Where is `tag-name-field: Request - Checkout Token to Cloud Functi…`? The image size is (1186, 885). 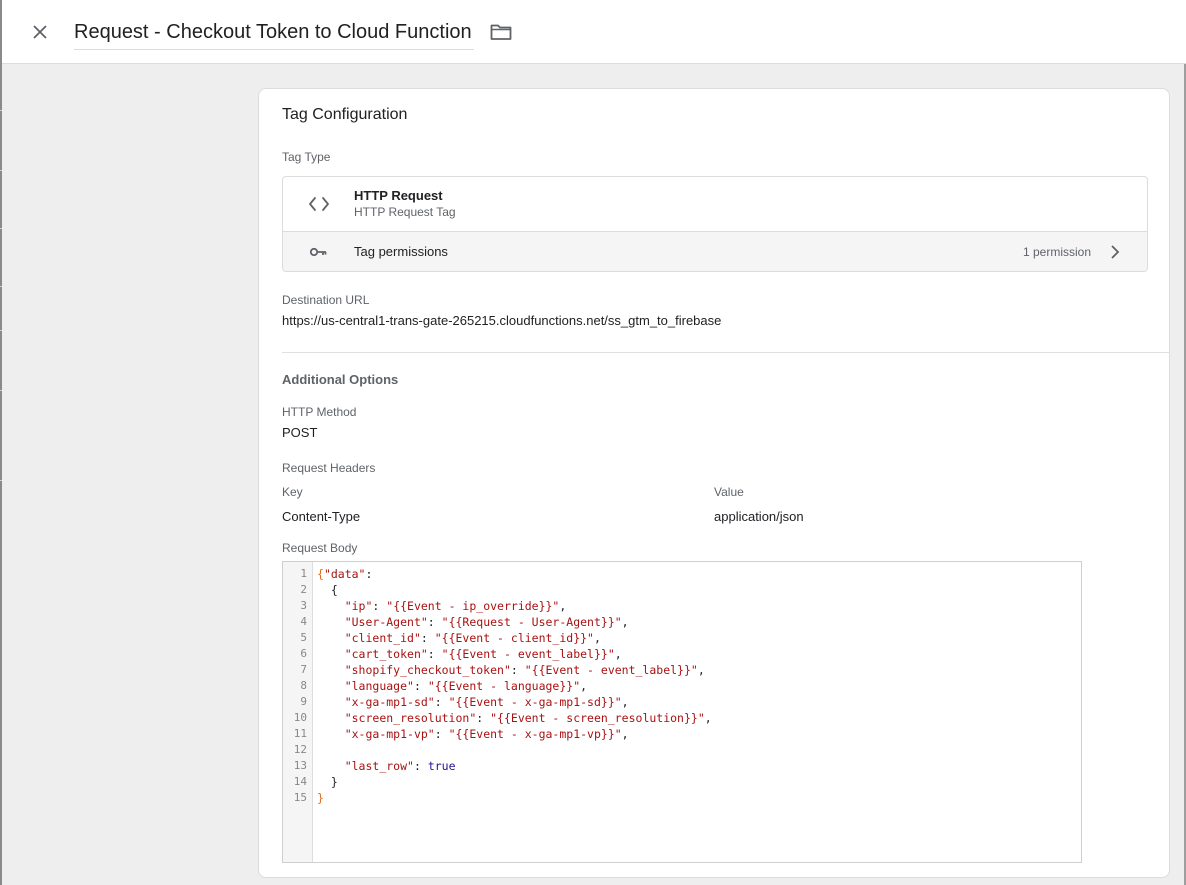 tag-name-field: Request - Checkout Token to Cloud Functi… is located at coordinates (274, 33).